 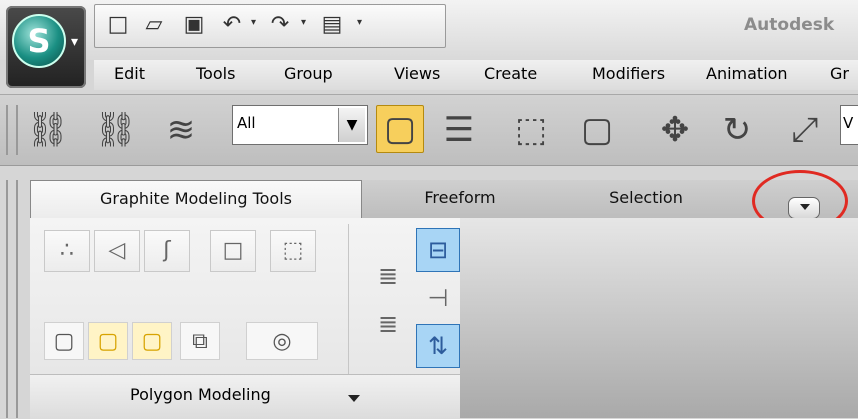 I want to click on menu-modifiers: Modifiers, so click(x=628, y=73).